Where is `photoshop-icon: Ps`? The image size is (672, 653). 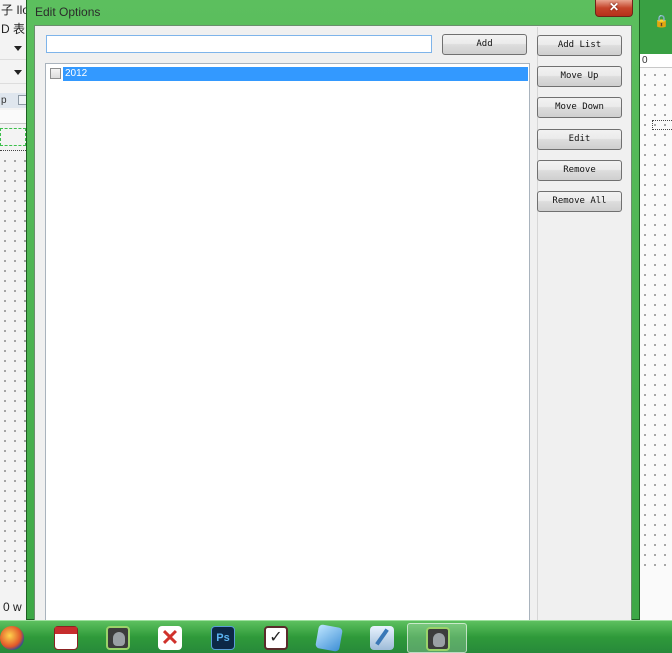 photoshop-icon: Ps is located at coordinates (223, 638).